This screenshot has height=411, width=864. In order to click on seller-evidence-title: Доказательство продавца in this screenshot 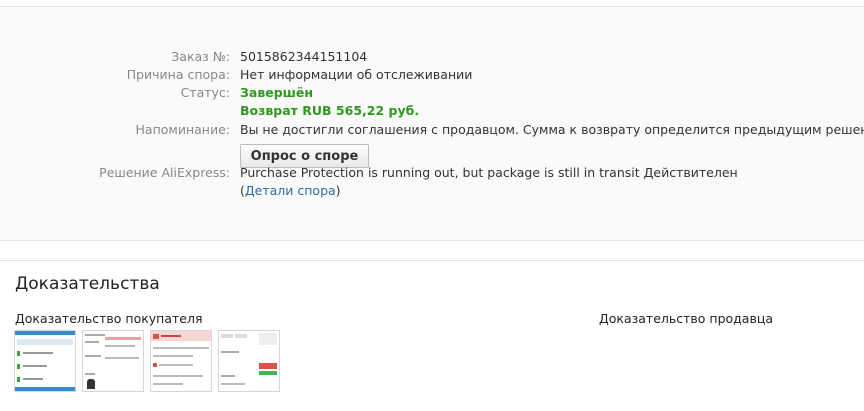, I will do `click(686, 318)`.